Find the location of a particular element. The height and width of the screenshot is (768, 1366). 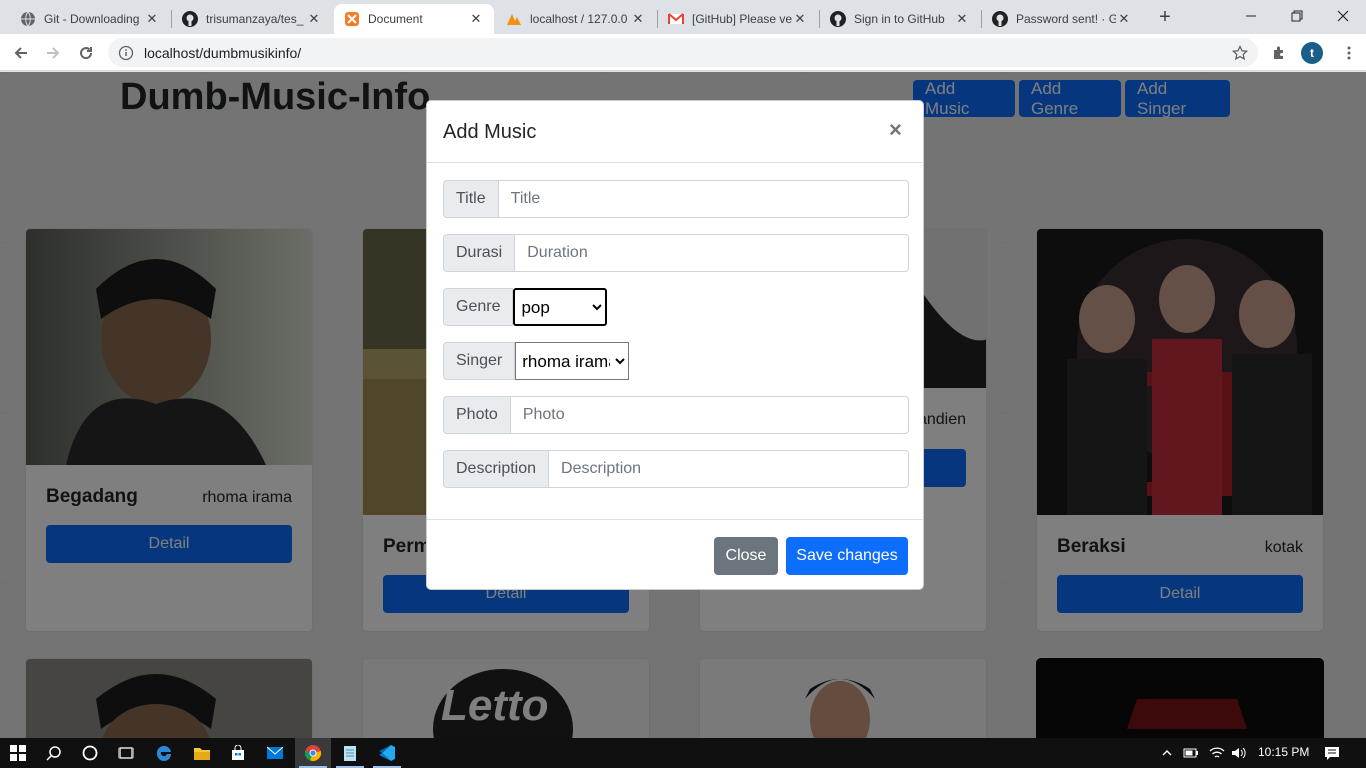

new-tab-button: + is located at coordinates (1165, 18).